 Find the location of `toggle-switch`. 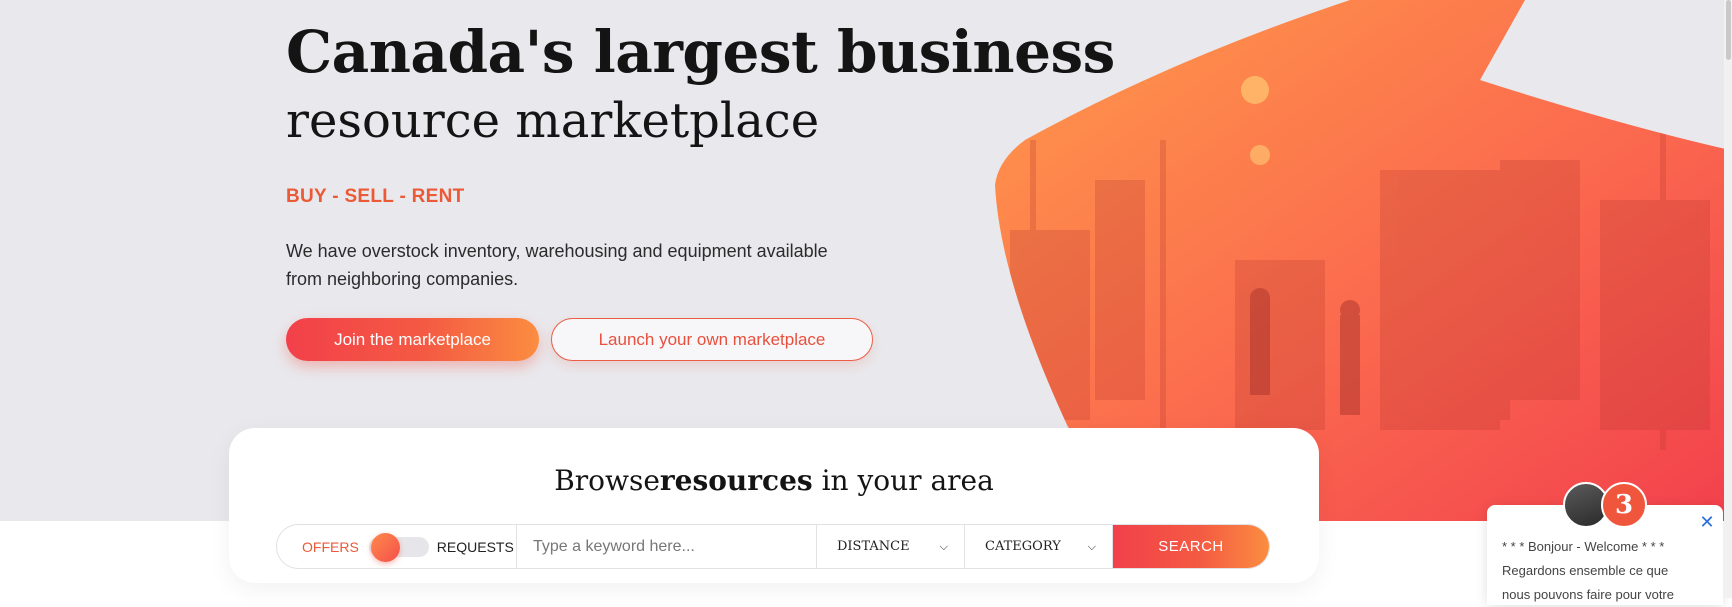

toggle-switch is located at coordinates (398, 547).